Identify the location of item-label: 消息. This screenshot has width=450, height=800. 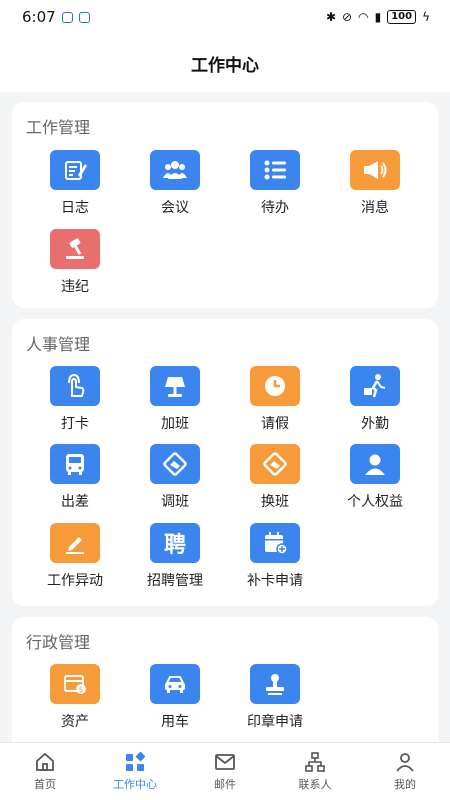
(375, 208).